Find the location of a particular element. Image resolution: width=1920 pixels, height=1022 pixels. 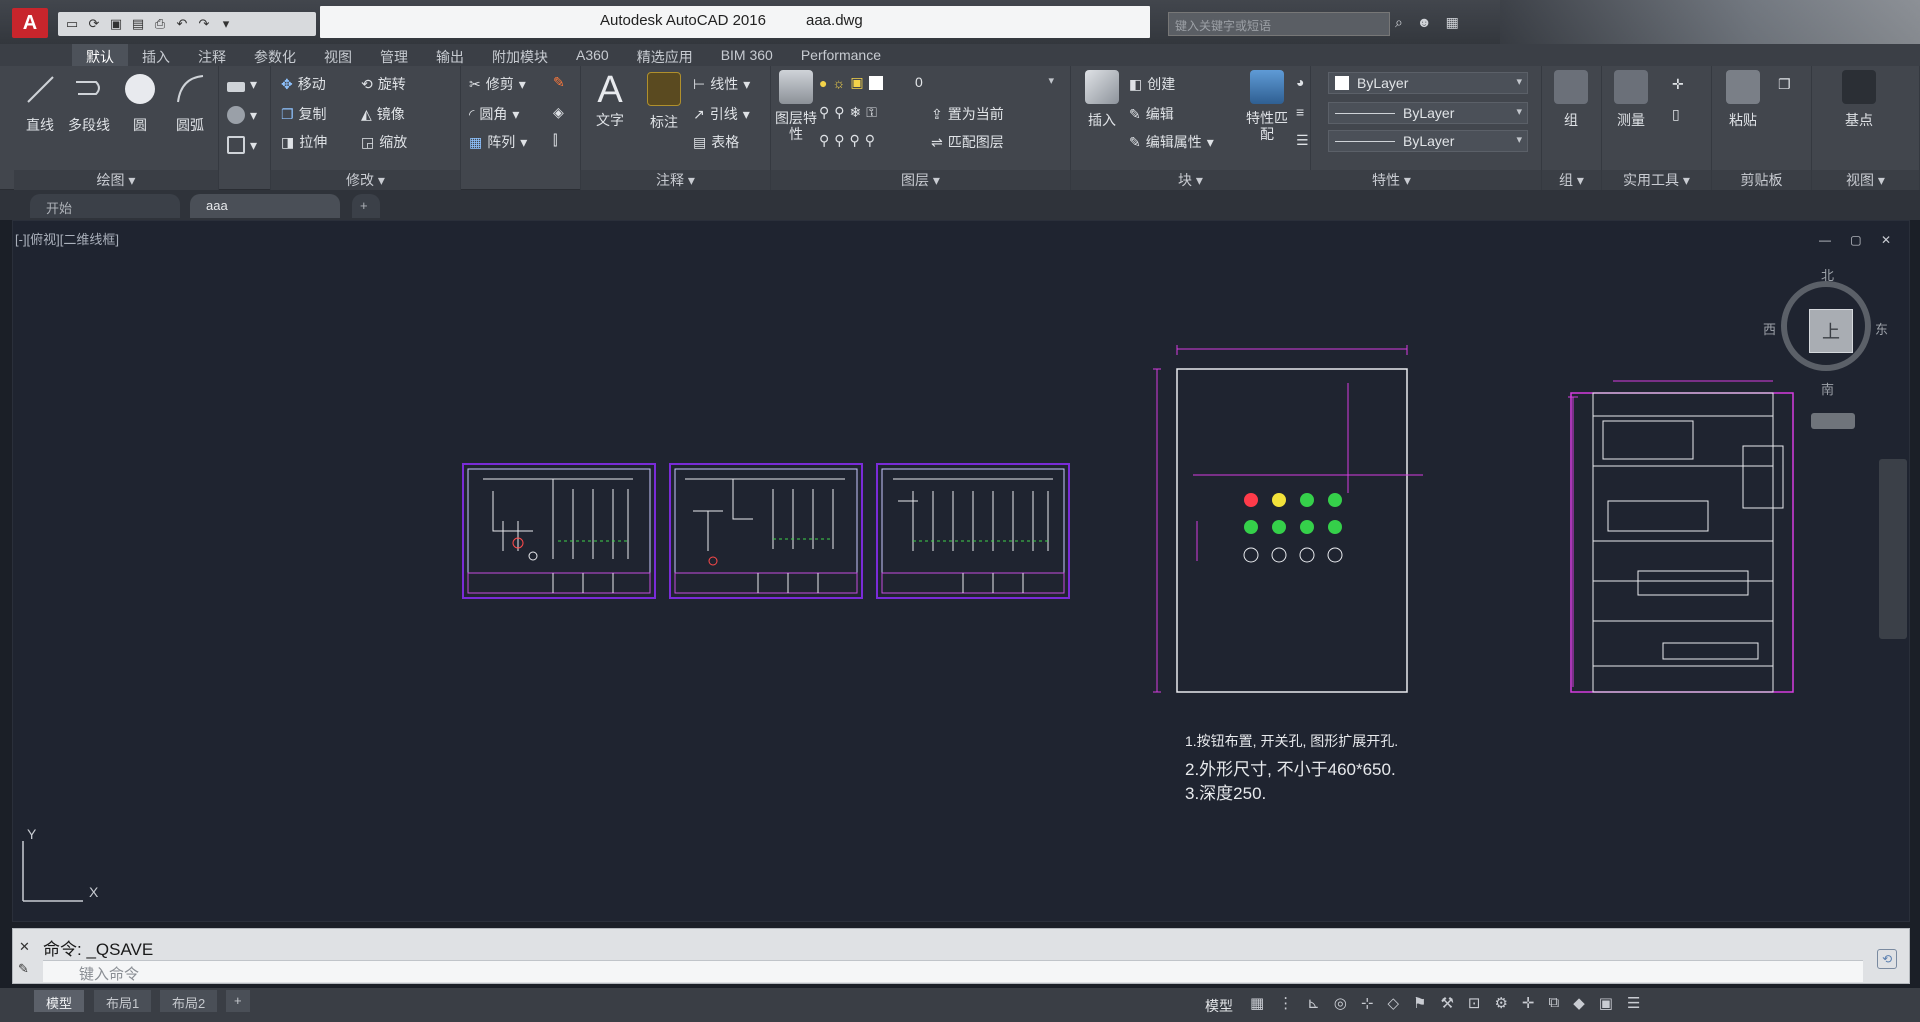

new-icon: ▭ is located at coordinates (72, 24).